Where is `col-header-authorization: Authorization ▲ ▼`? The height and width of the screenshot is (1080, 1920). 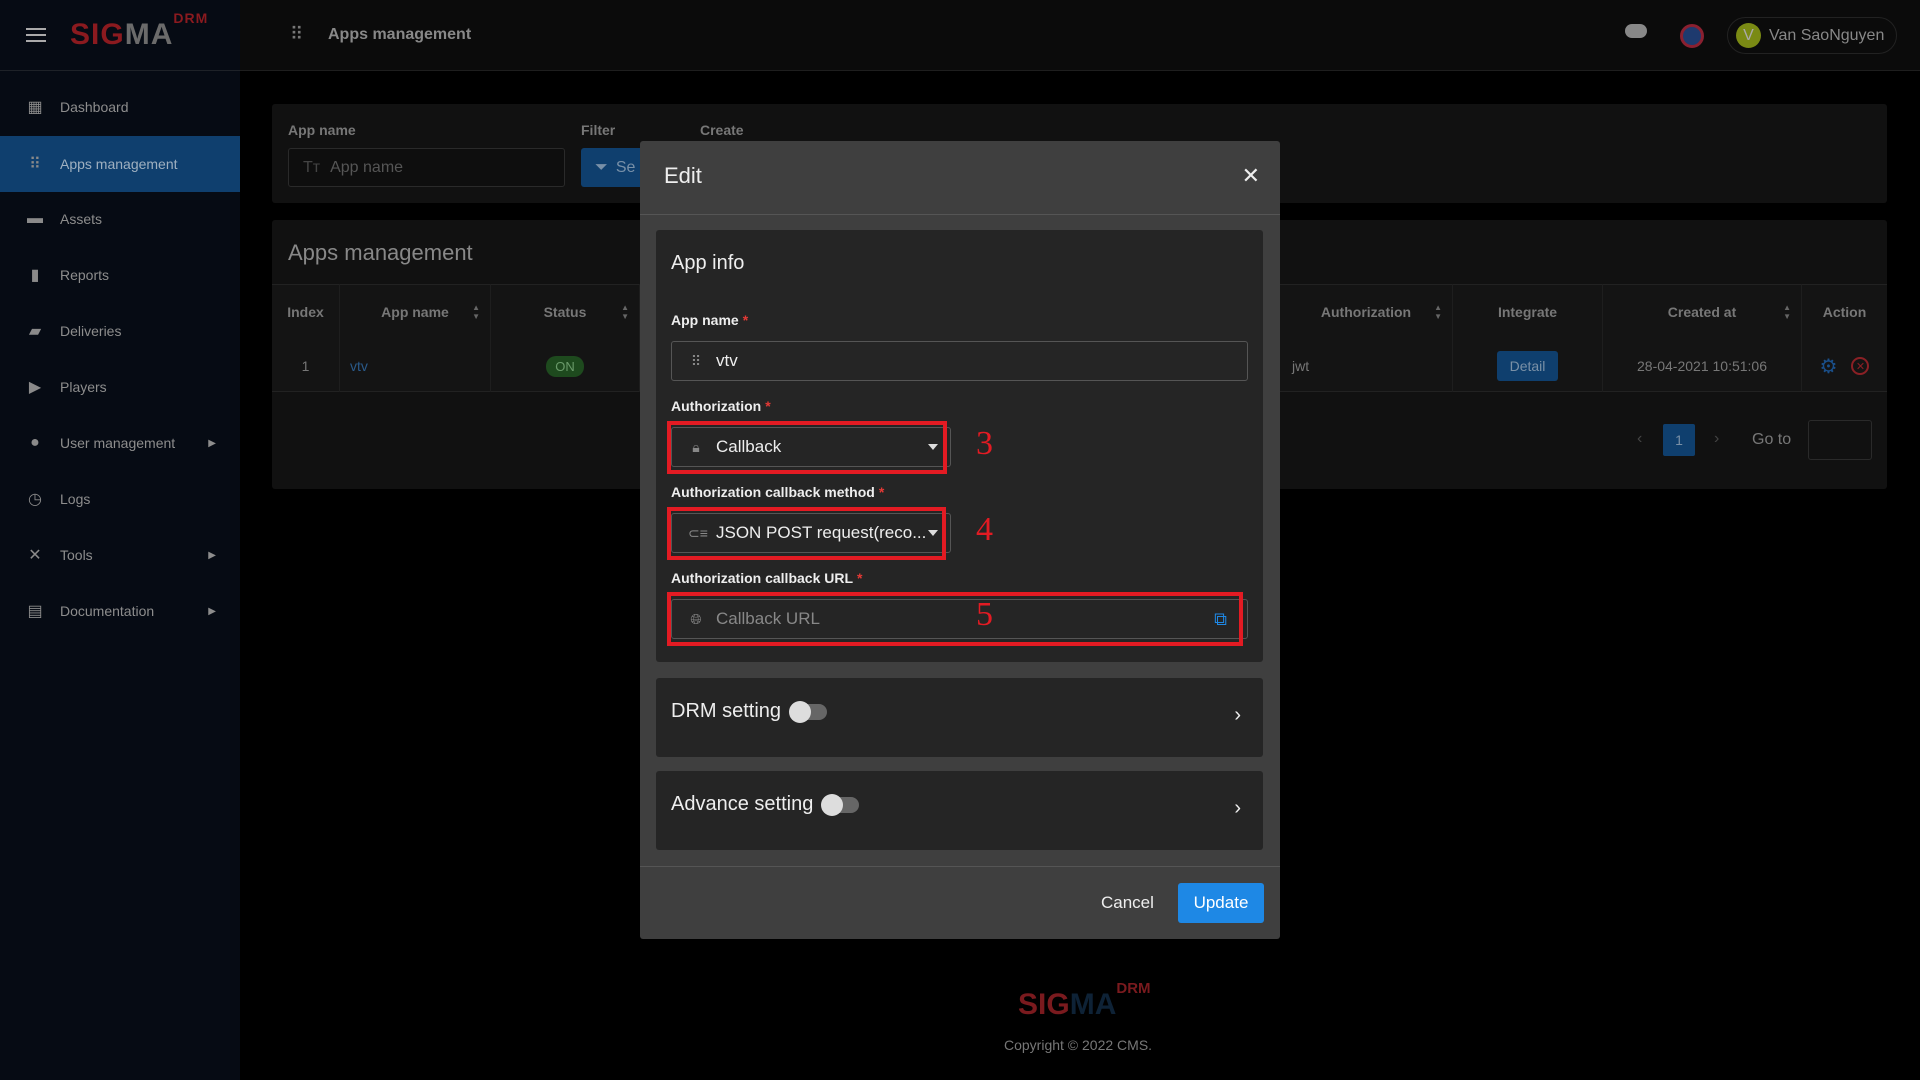
col-header-authorization: Authorization ▲ ▼ is located at coordinates (1366, 312).